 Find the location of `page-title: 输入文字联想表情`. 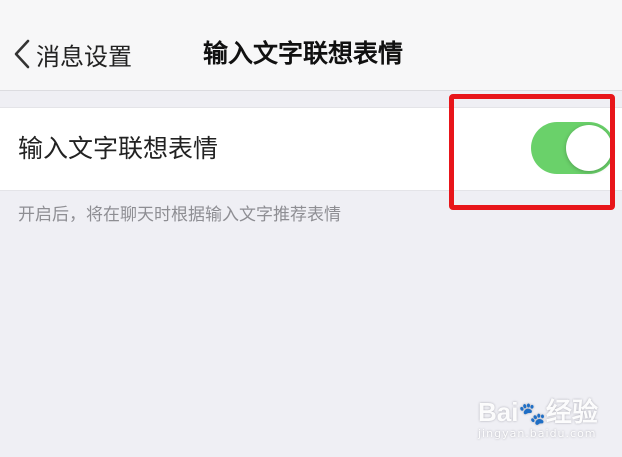

page-title: 输入文字联想表情 is located at coordinates (302, 53).